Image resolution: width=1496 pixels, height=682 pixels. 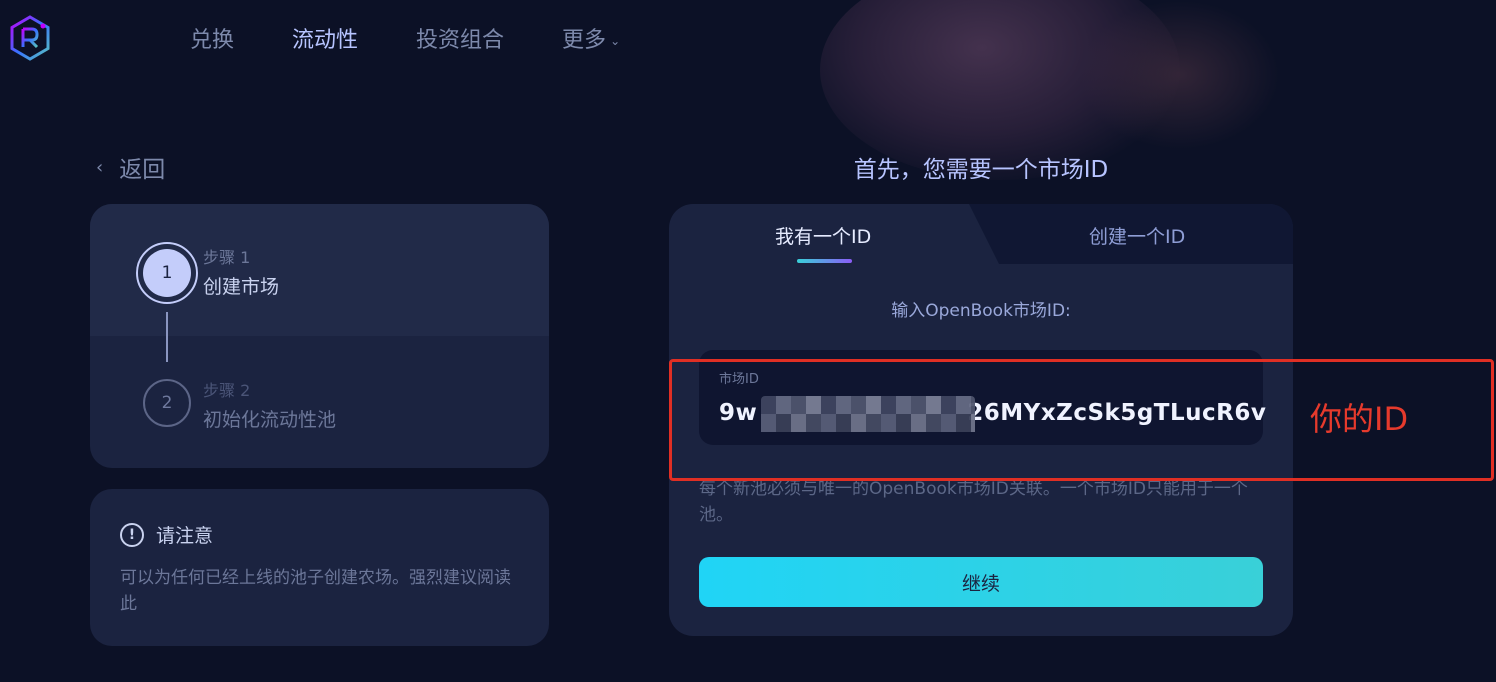 I want to click on chevron-left-icon: ‹, so click(x=100, y=167).